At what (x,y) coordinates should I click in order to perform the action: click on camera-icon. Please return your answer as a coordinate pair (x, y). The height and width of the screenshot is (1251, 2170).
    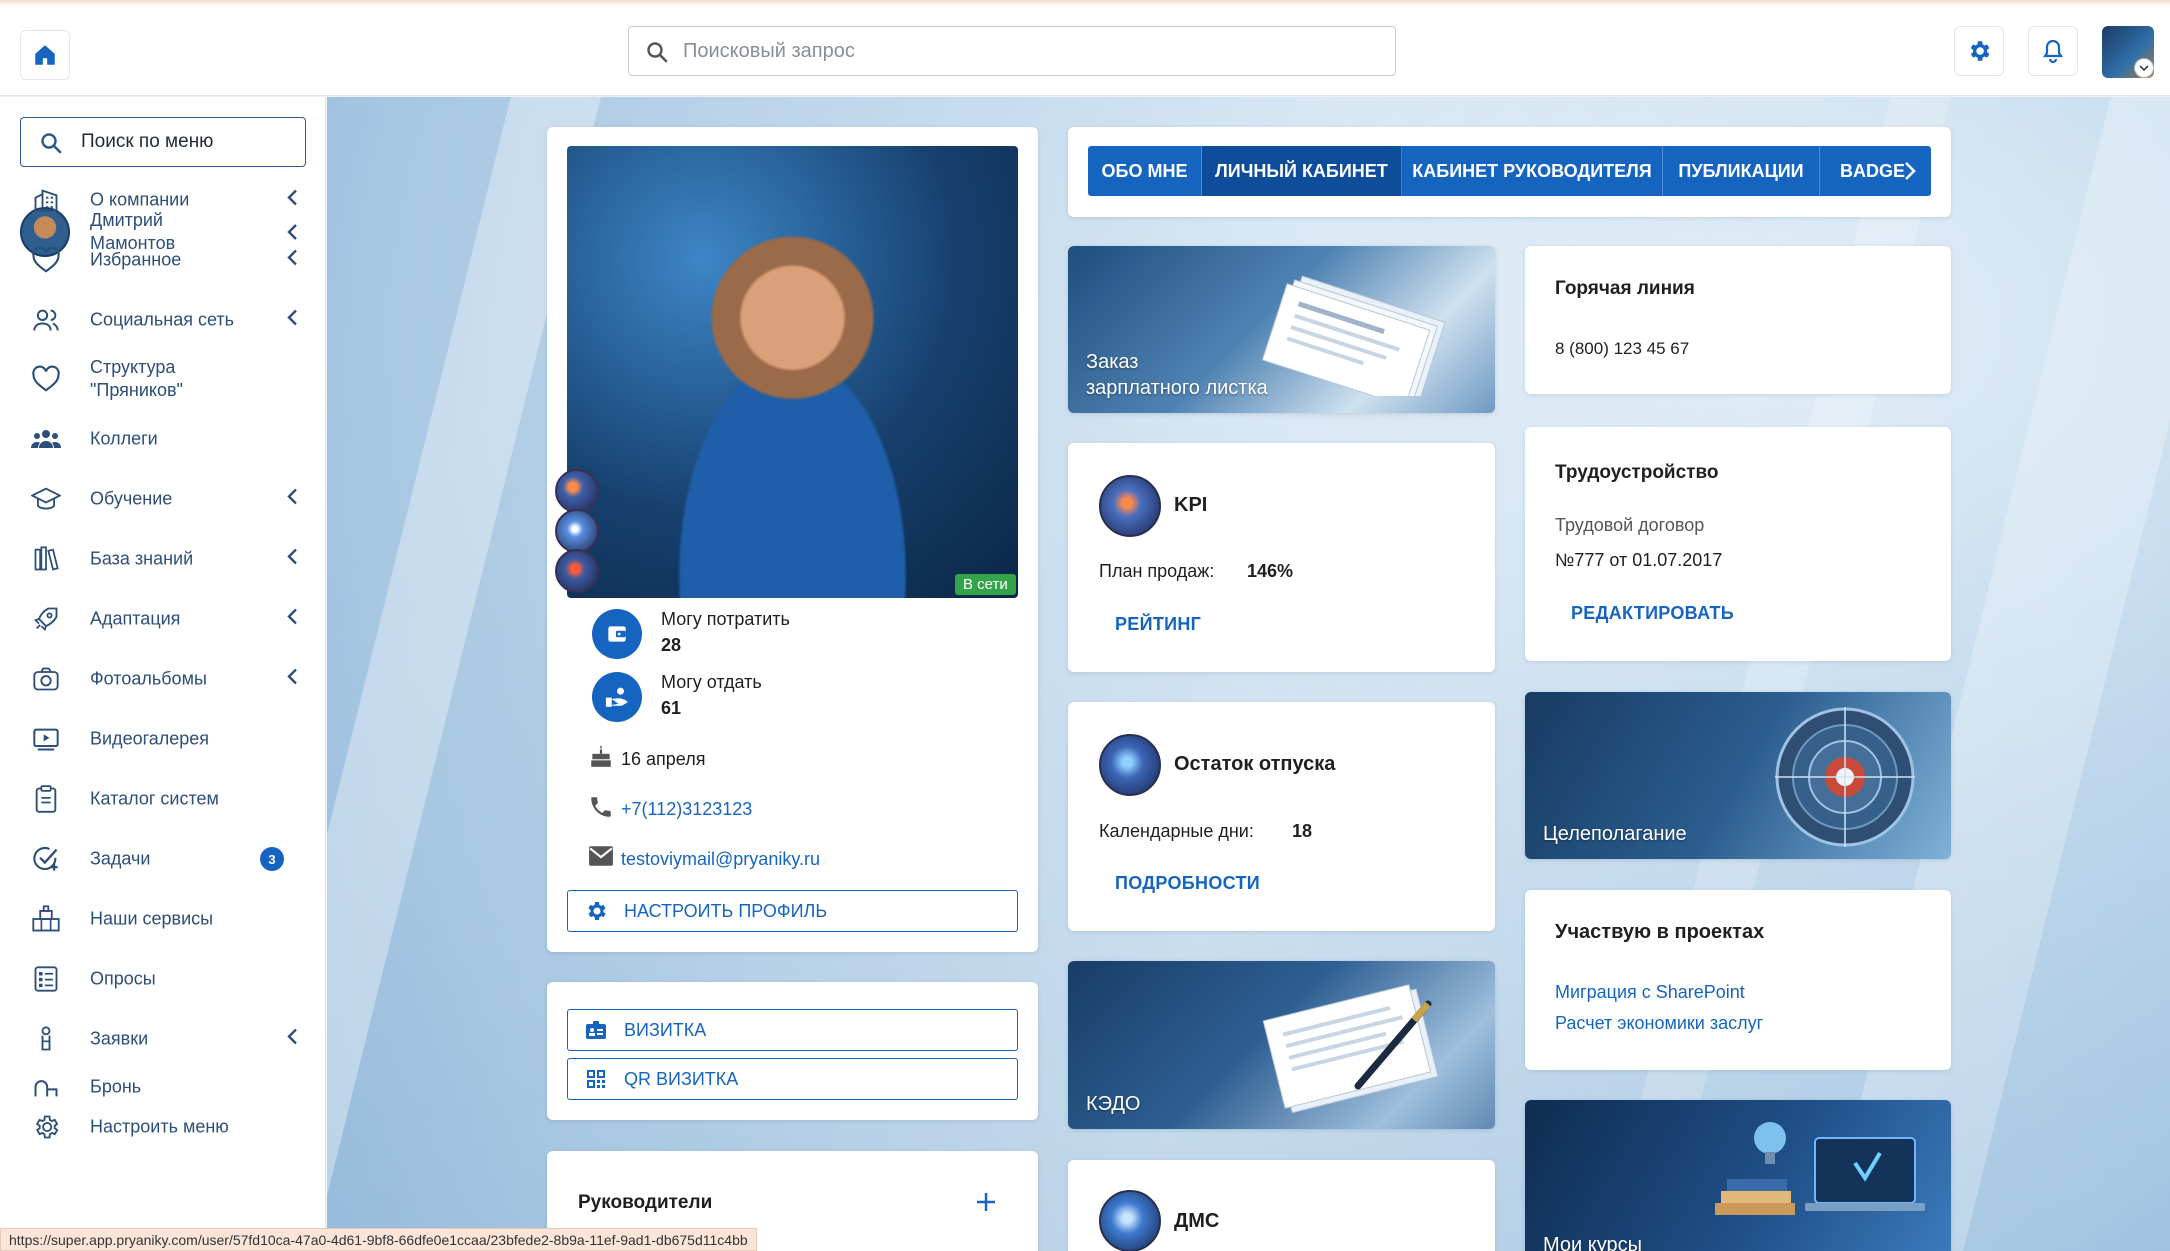
    Looking at the image, I should click on (46, 679).